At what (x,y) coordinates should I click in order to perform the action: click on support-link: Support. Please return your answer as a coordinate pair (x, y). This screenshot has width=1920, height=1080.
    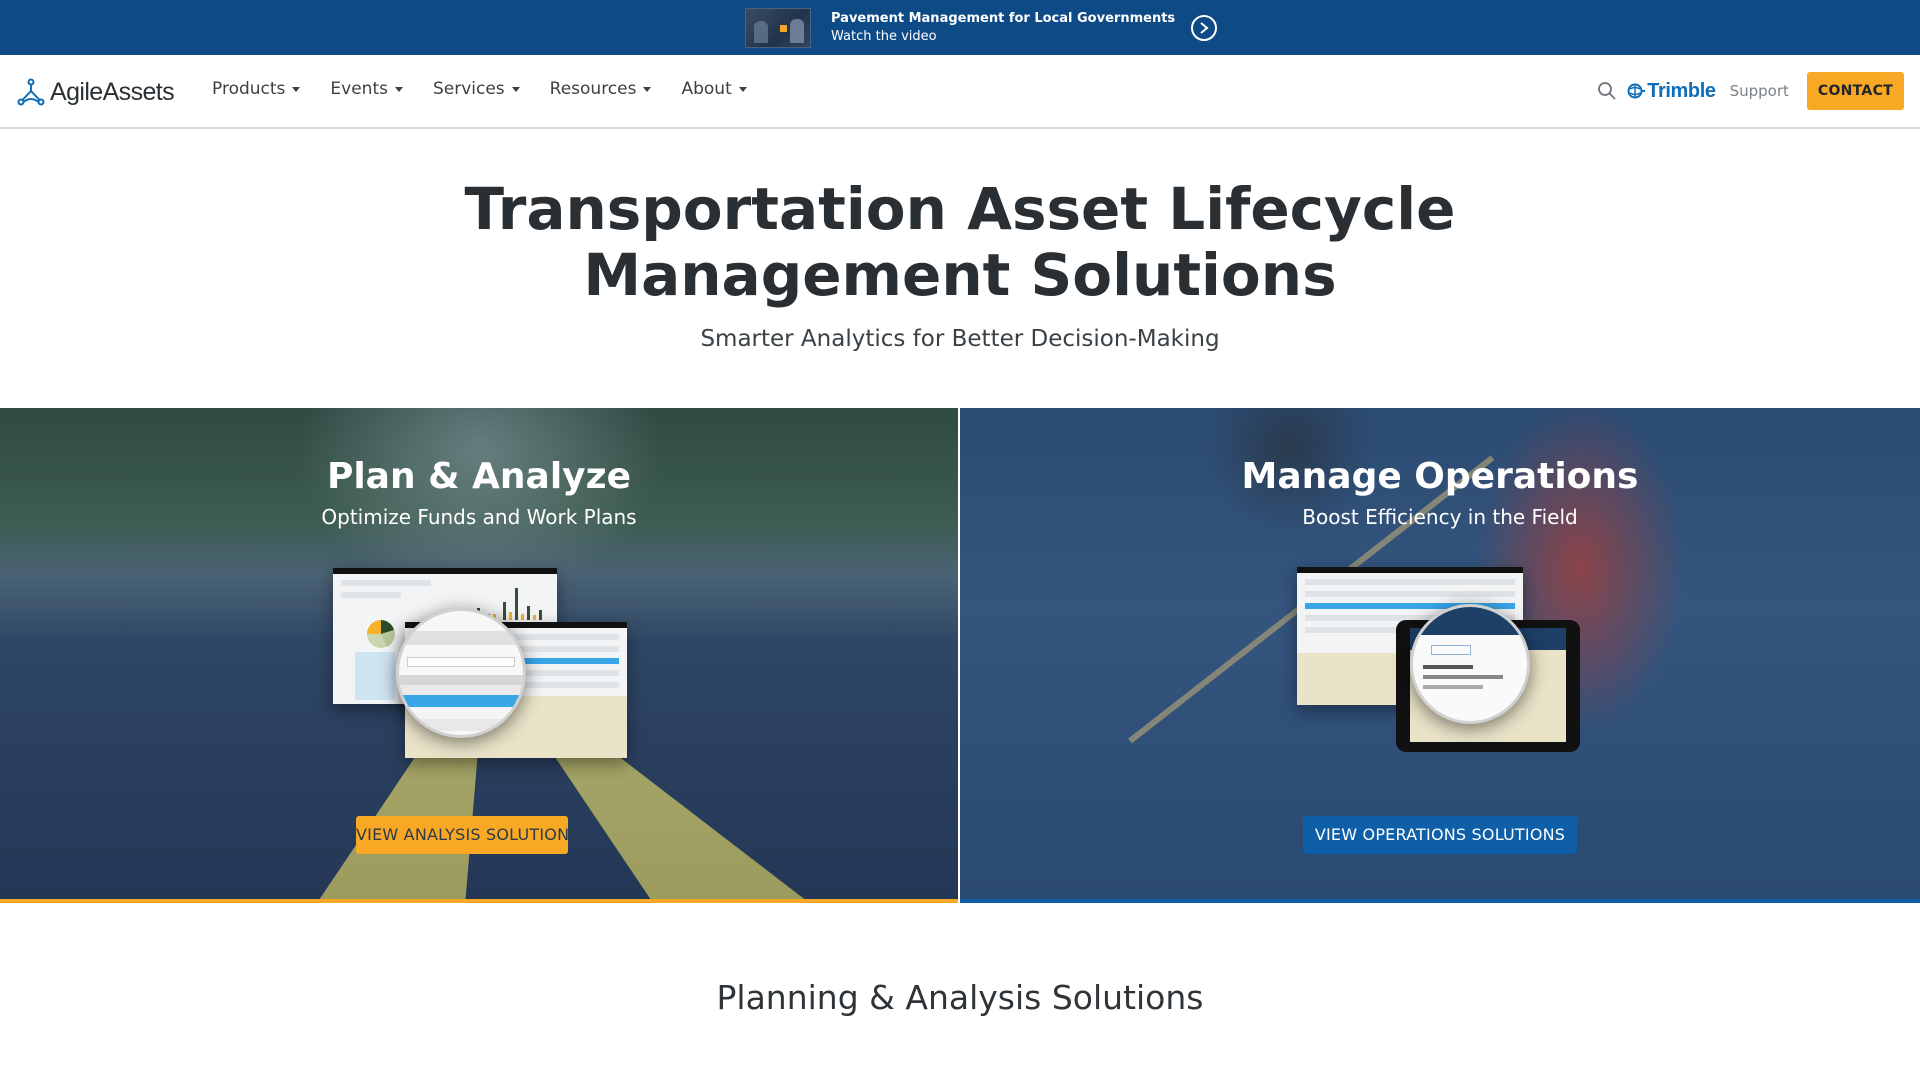
    Looking at the image, I should click on (1759, 91).